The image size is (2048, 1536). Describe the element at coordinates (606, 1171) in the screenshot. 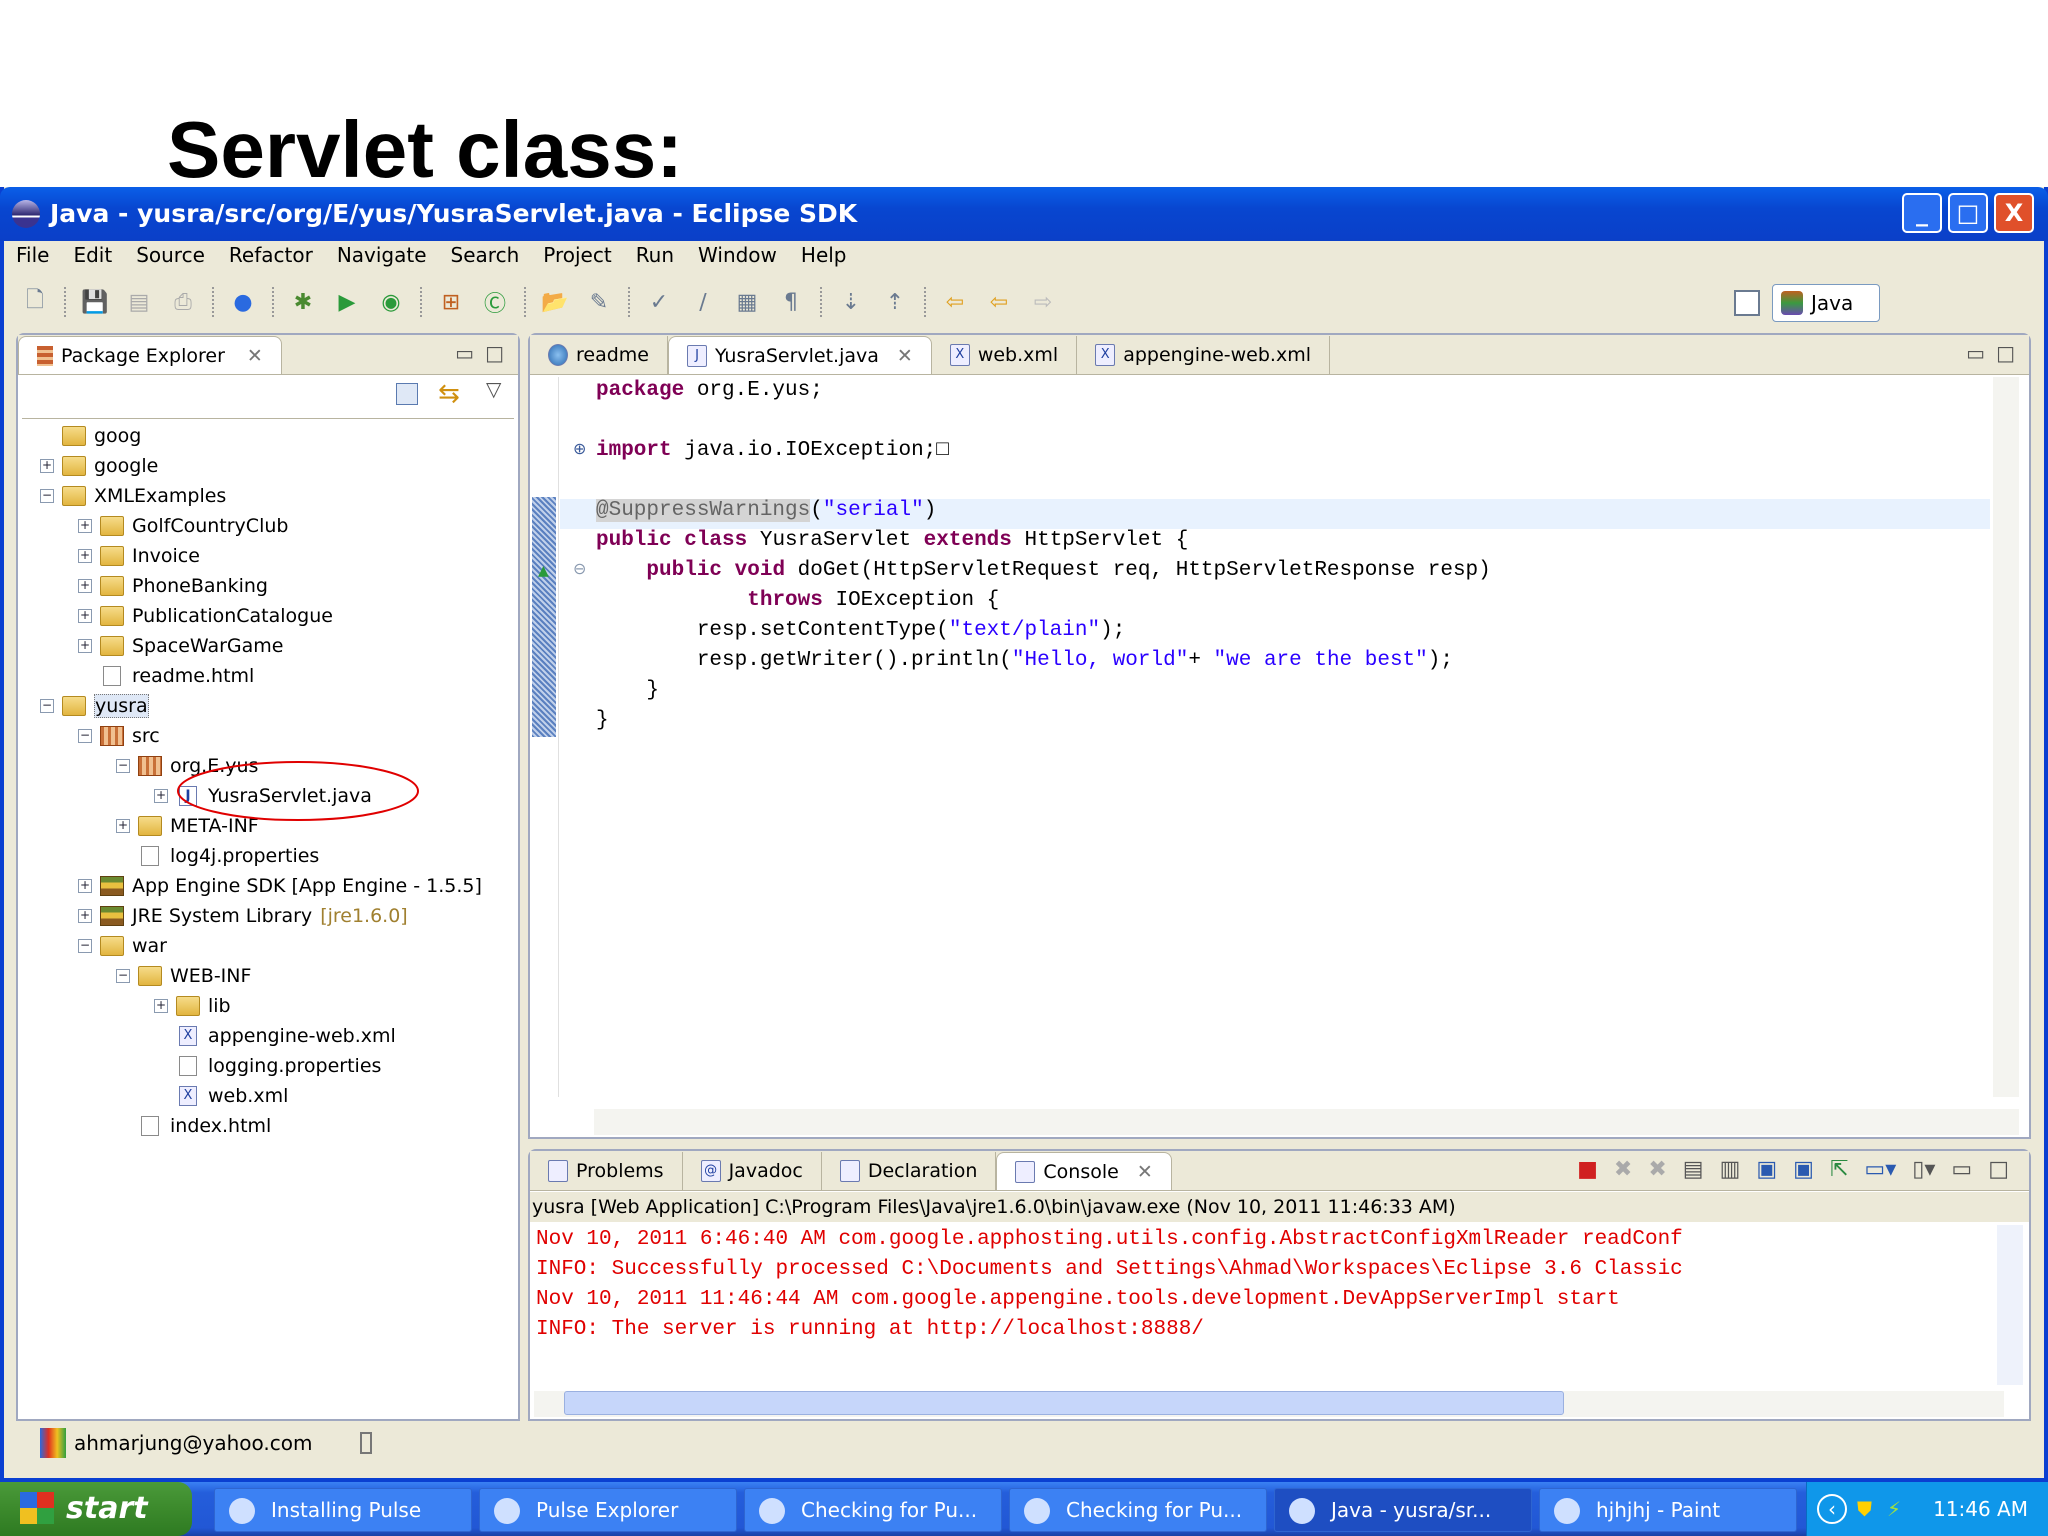

I see `tab-problems: Problems` at that location.